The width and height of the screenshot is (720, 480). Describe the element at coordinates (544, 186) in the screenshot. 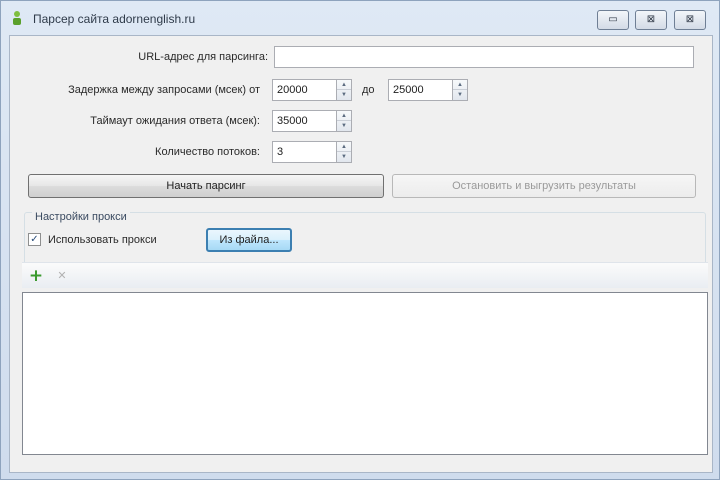

I see `stop-and-export-button: Остановить и выгрузить результаты` at that location.